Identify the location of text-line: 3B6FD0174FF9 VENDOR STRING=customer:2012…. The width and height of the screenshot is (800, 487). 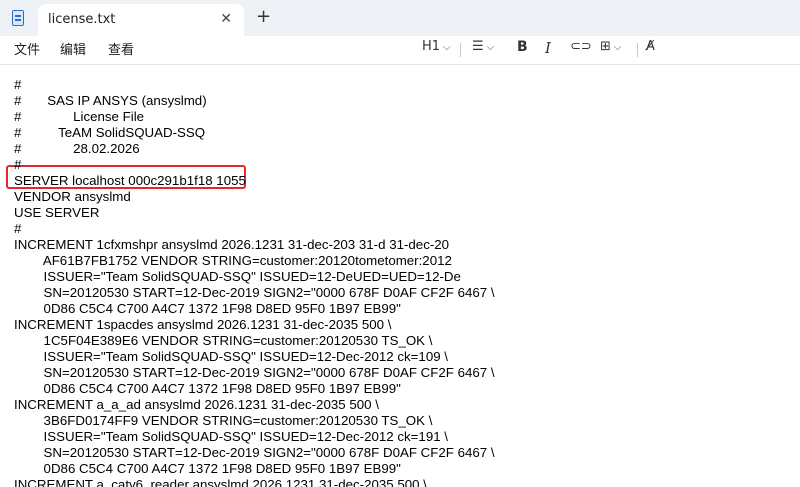
(223, 420).